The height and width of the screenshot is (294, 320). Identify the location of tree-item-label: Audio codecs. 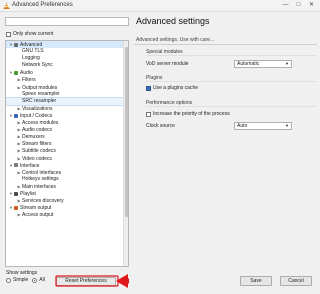
(37, 130).